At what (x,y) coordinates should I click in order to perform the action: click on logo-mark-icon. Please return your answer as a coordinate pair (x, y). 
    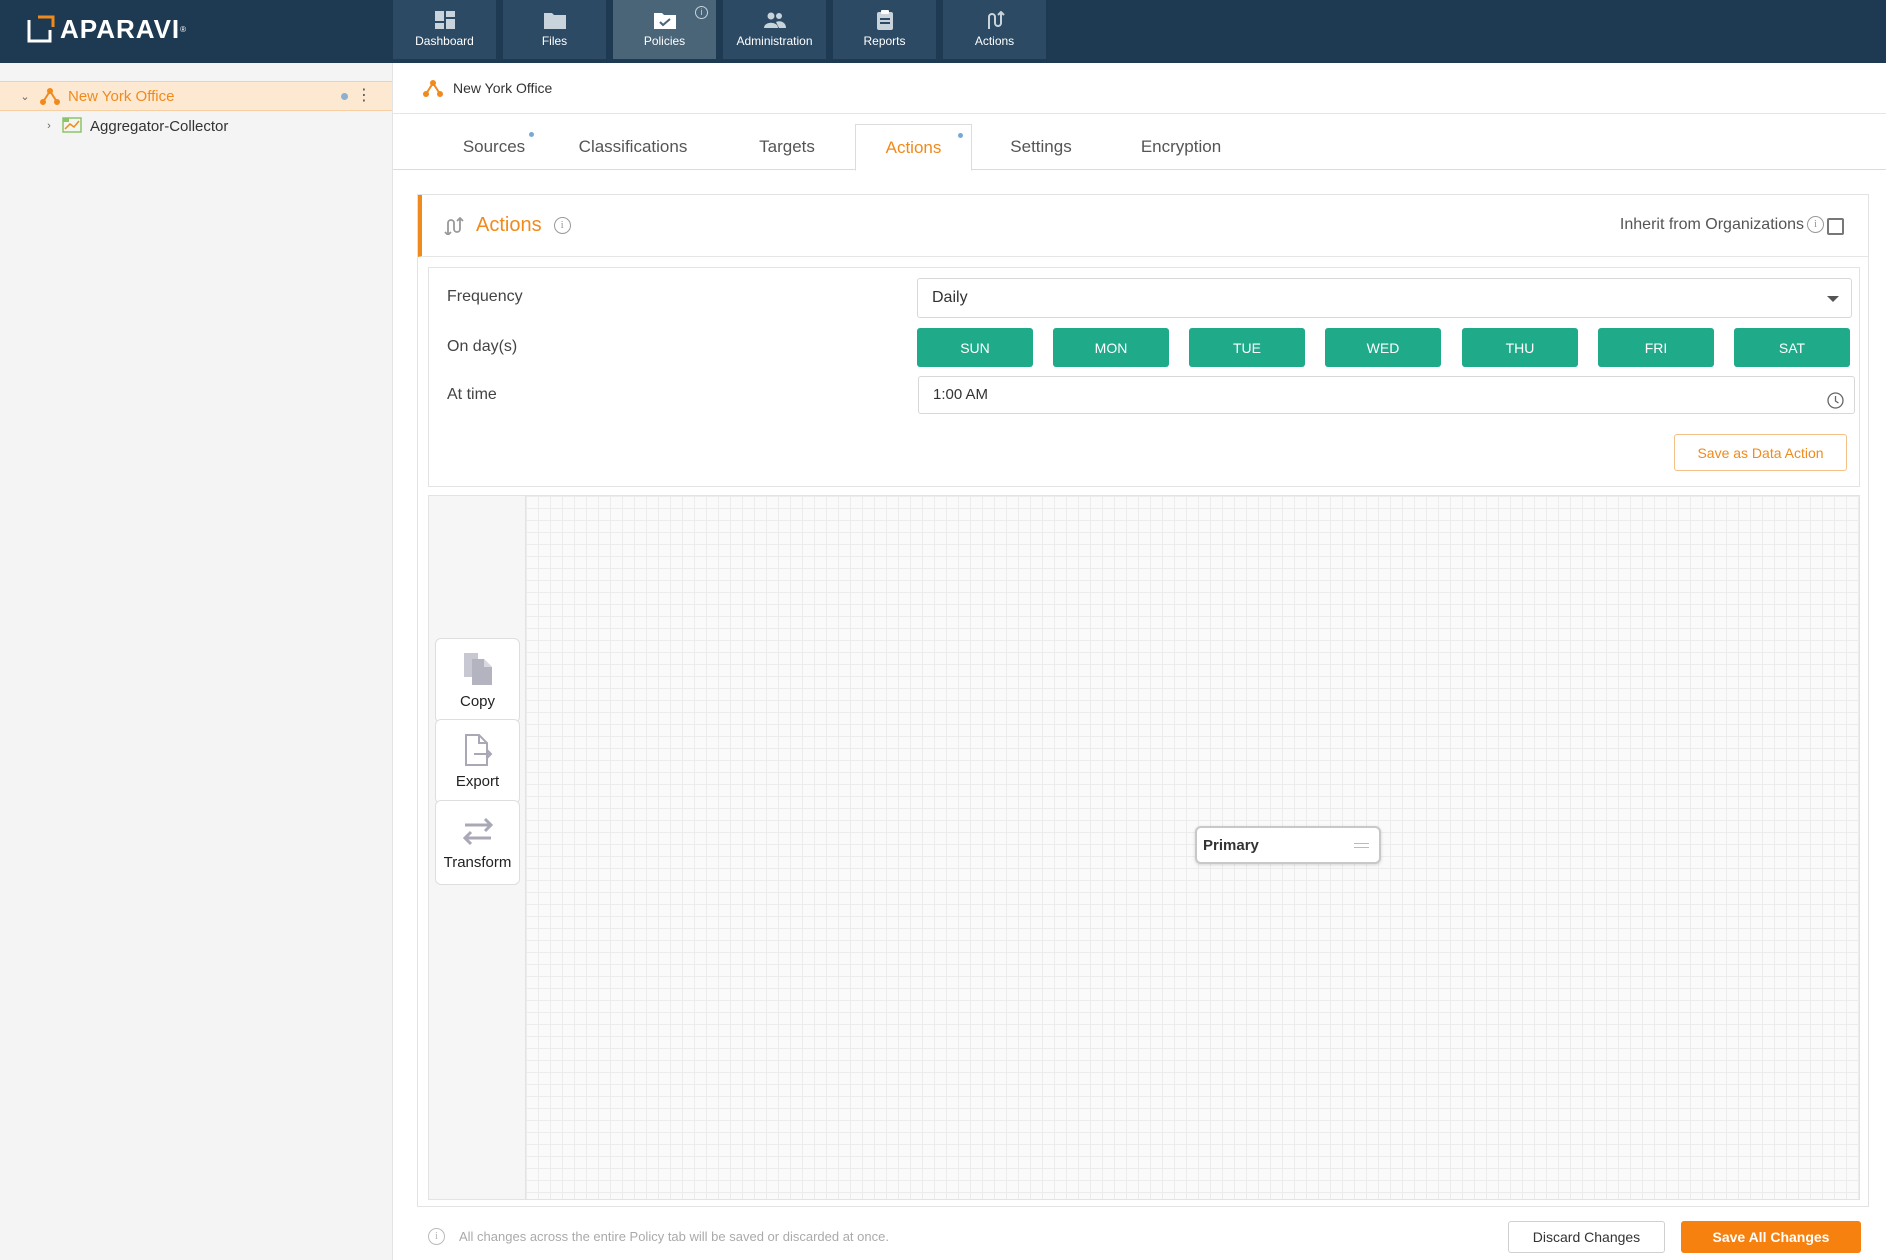
    Looking at the image, I should click on (41, 29).